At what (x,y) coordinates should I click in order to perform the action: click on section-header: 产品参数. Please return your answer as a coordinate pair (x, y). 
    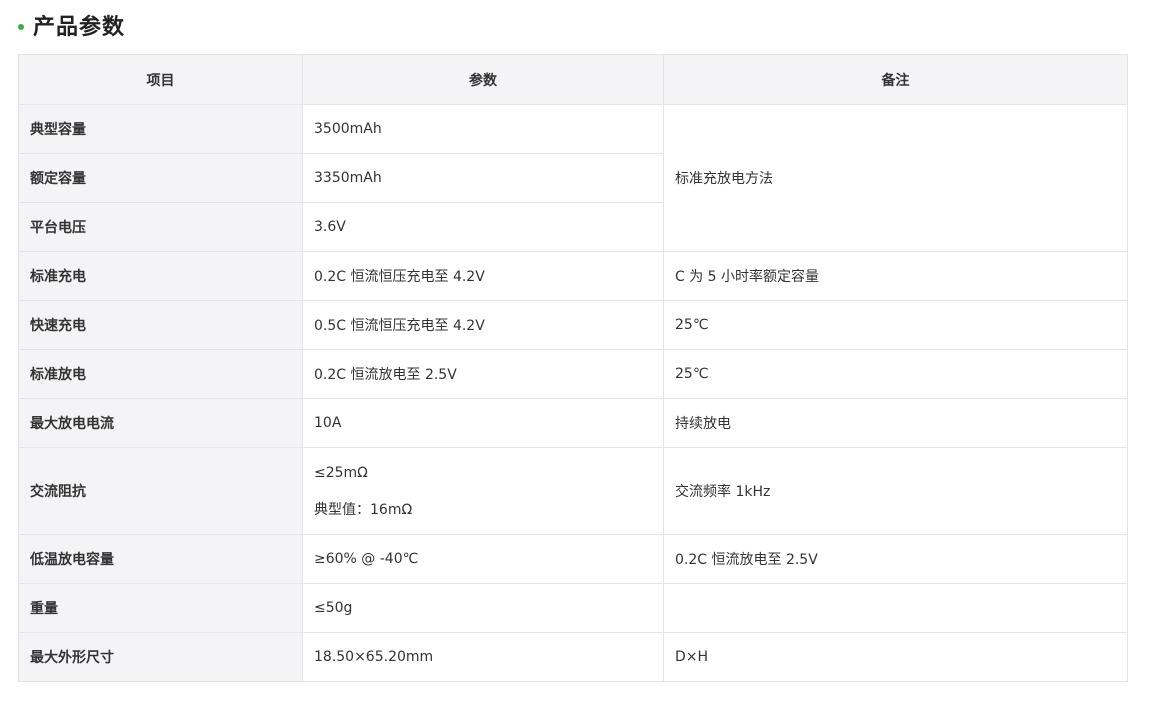
    Looking at the image, I should click on (71, 25).